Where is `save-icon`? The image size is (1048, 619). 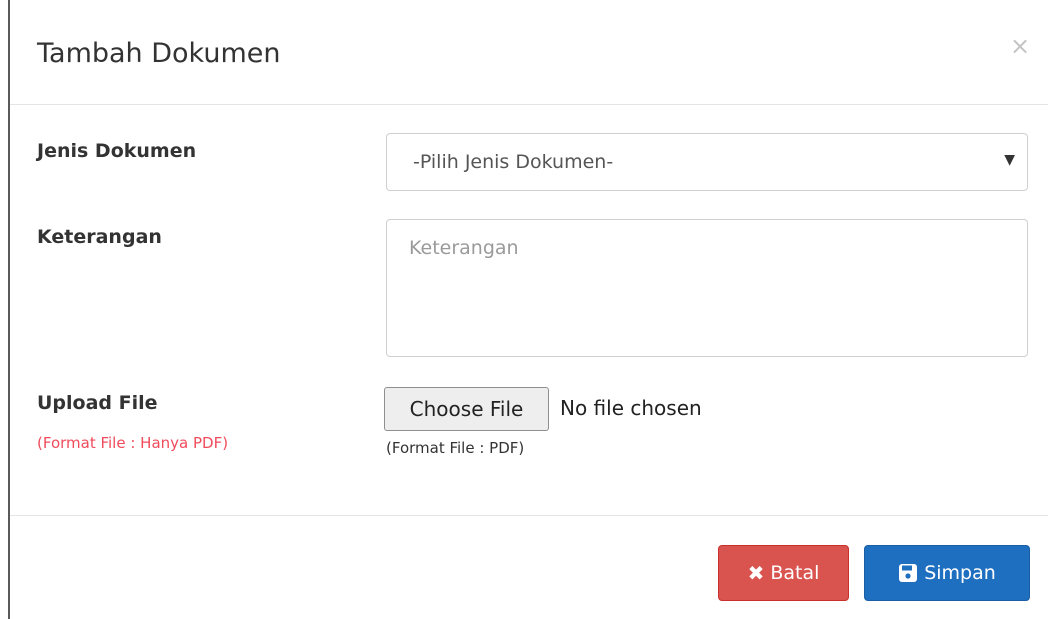 save-icon is located at coordinates (908, 573).